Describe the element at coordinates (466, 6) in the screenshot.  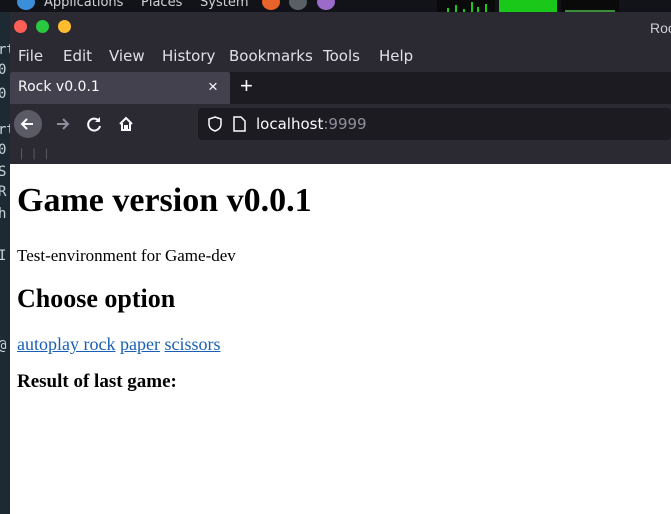
I see `cpu-monitor-graph` at that location.